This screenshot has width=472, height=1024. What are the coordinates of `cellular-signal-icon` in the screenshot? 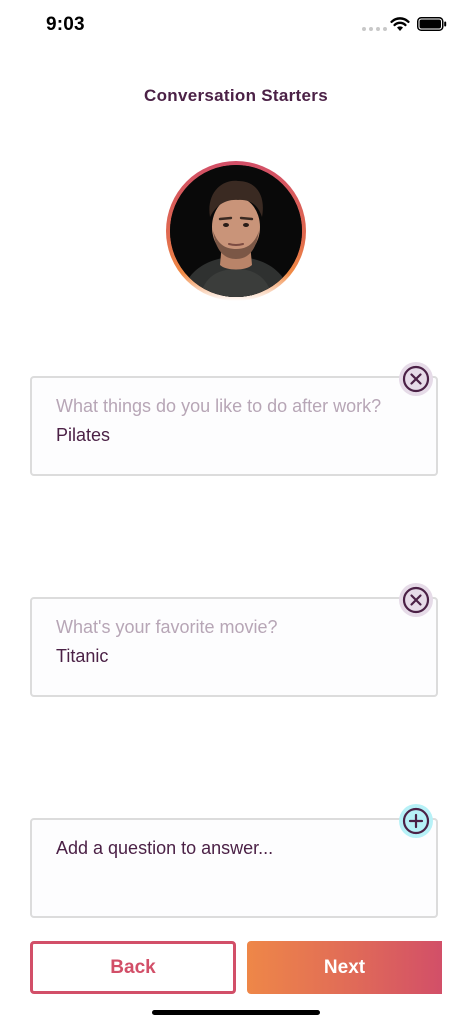 It's located at (374, 29).